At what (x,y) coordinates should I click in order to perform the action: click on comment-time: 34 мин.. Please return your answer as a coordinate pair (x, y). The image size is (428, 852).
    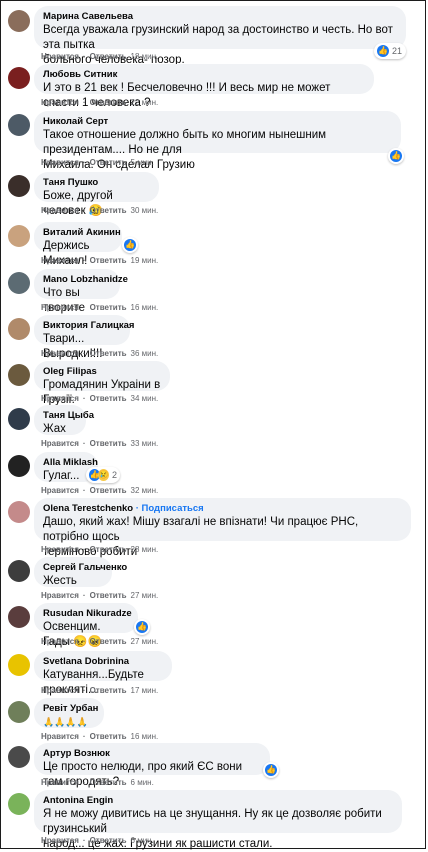
    Looking at the image, I should click on (145, 399).